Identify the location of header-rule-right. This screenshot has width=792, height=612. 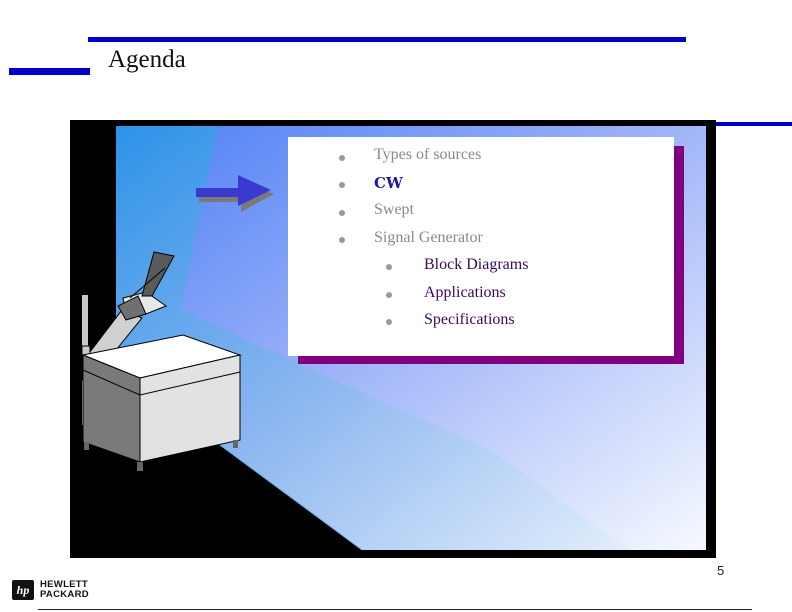
(754, 124).